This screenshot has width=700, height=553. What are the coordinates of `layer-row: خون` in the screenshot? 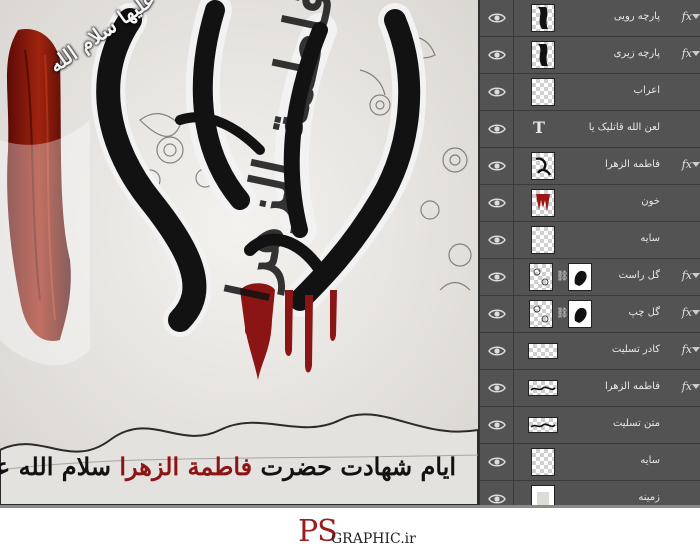 It's located at (590, 203).